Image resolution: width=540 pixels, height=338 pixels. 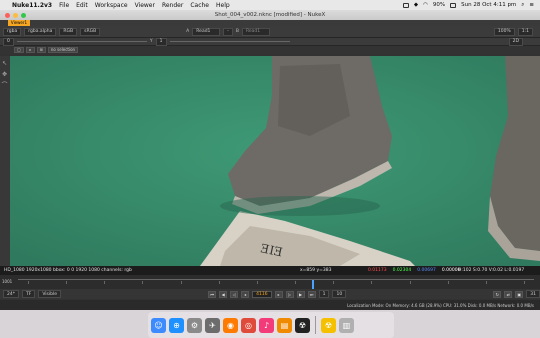 What do you see at coordinates (270, 23) in the screenshot?
I see `tab-bar: Viewer1` at bounding box center [270, 23].